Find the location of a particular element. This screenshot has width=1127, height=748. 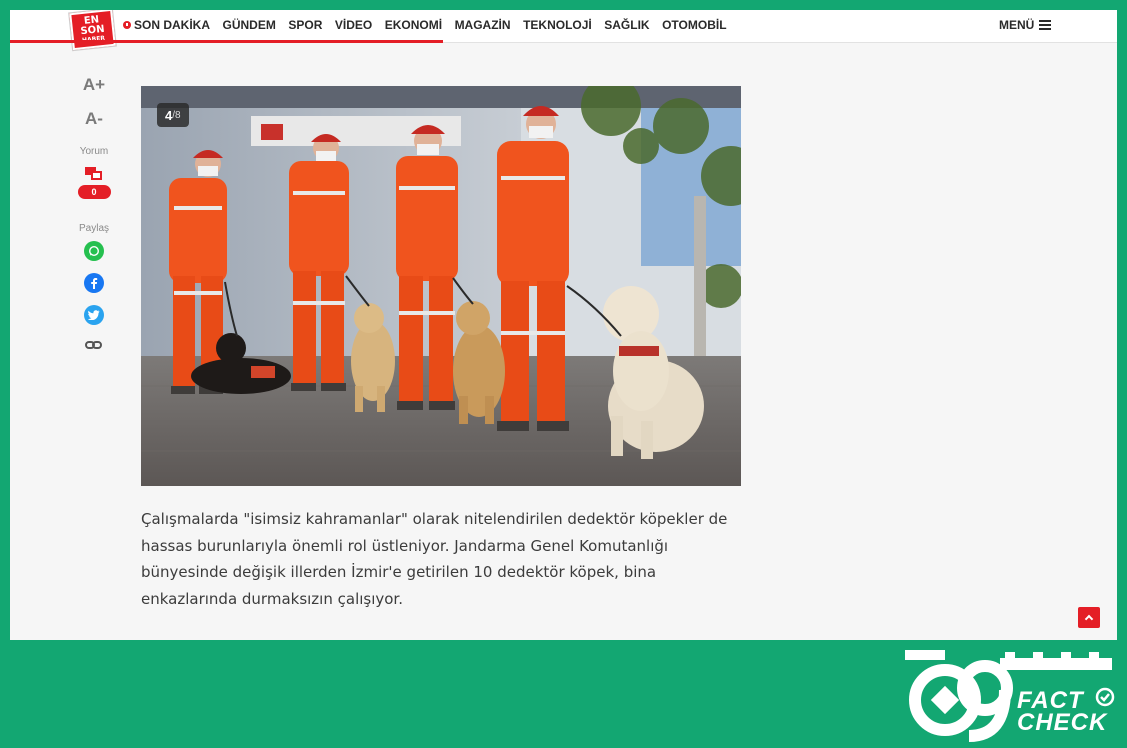

scroll-to-top-button is located at coordinates (1089, 617).